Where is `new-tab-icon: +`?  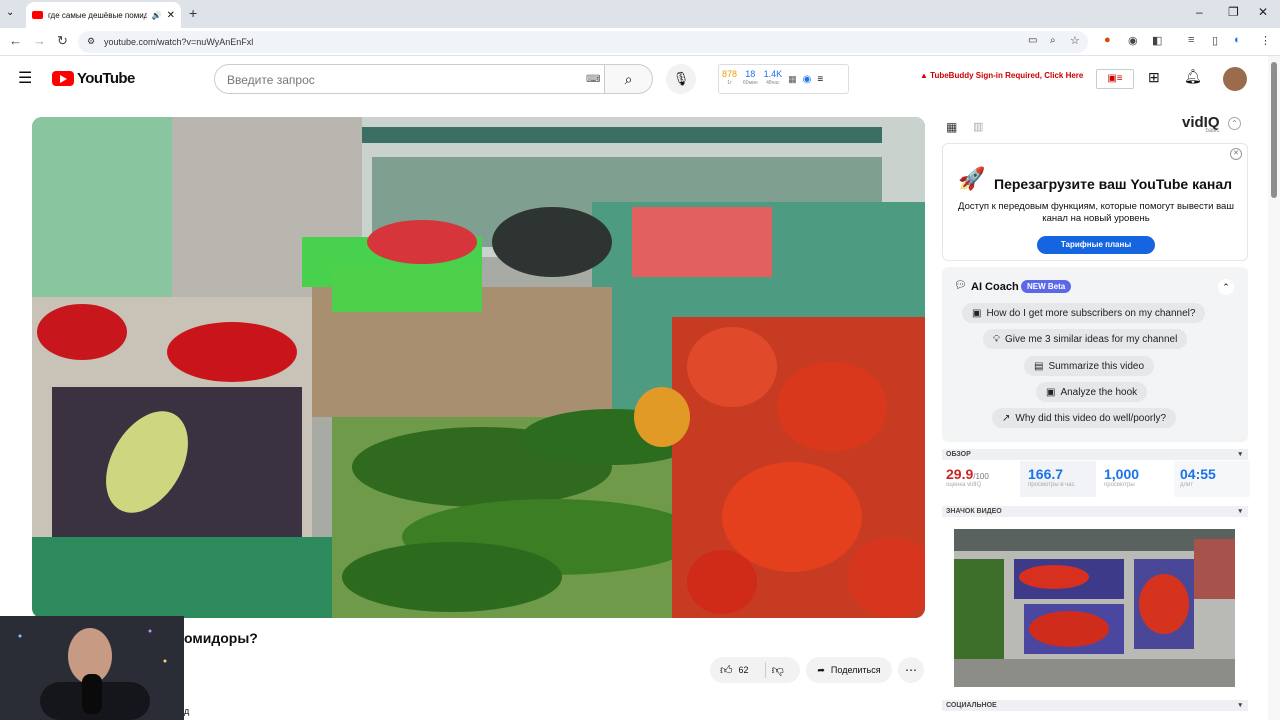
new-tab-icon: + is located at coordinates (193, 13).